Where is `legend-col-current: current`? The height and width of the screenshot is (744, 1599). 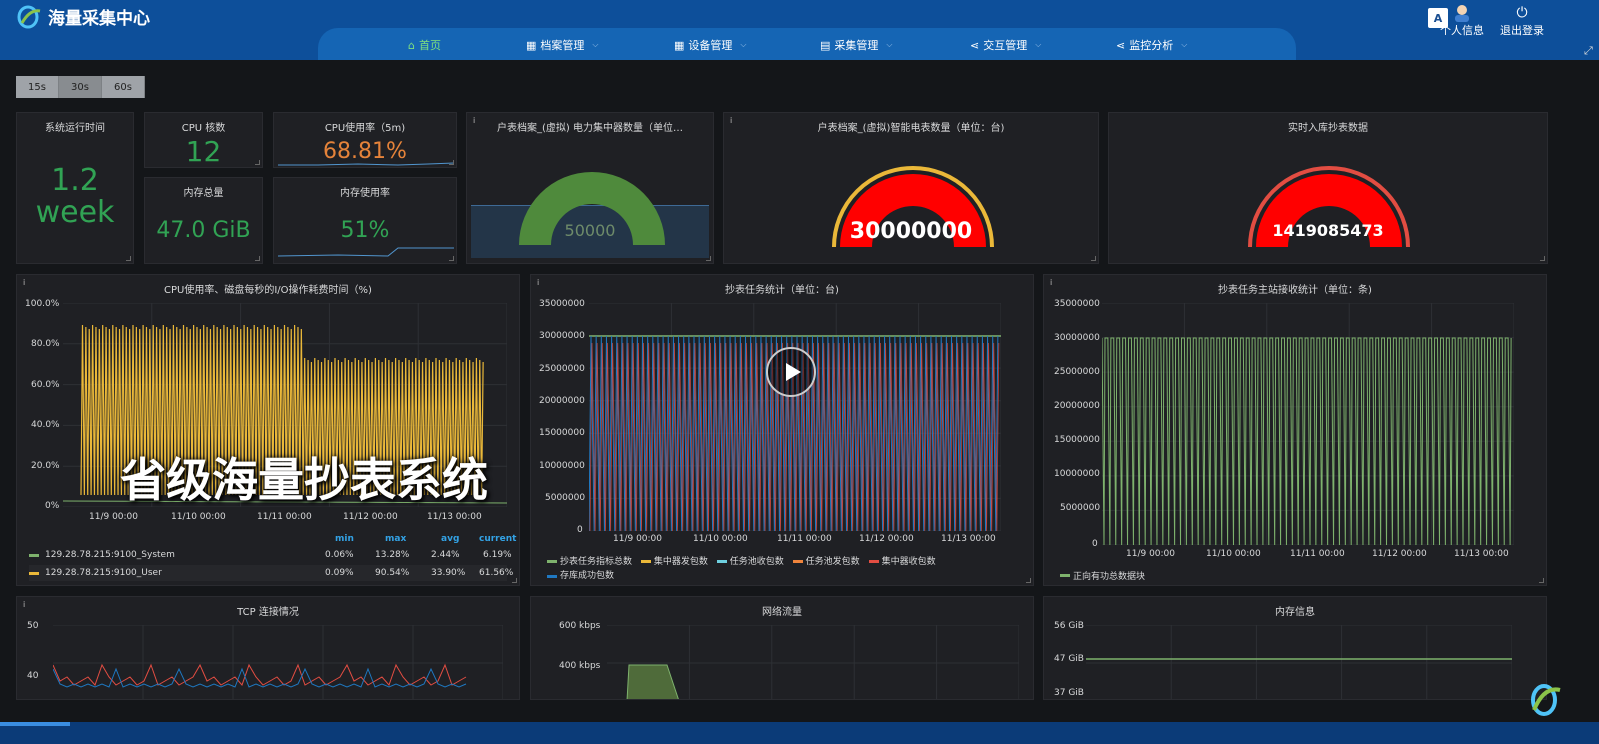
legend-col-current: current is located at coordinates (498, 539).